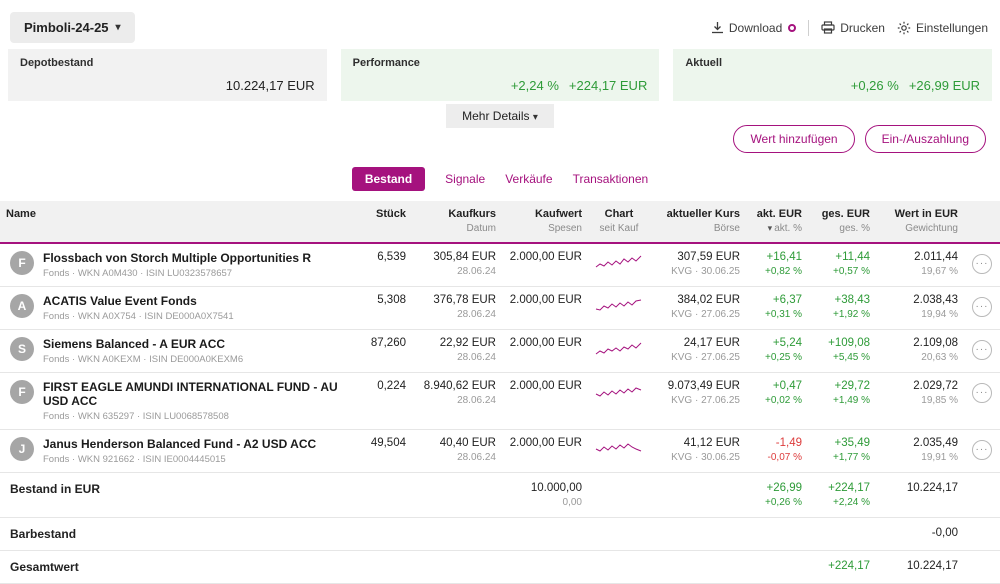 The width and height of the screenshot is (1000, 584). What do you see at coordinates (138, 273) in the screenshot?
I see `fund-meta: Fonds · WKN A0M430 · ISIN LU0323578657` at bounding box center [138, 273].